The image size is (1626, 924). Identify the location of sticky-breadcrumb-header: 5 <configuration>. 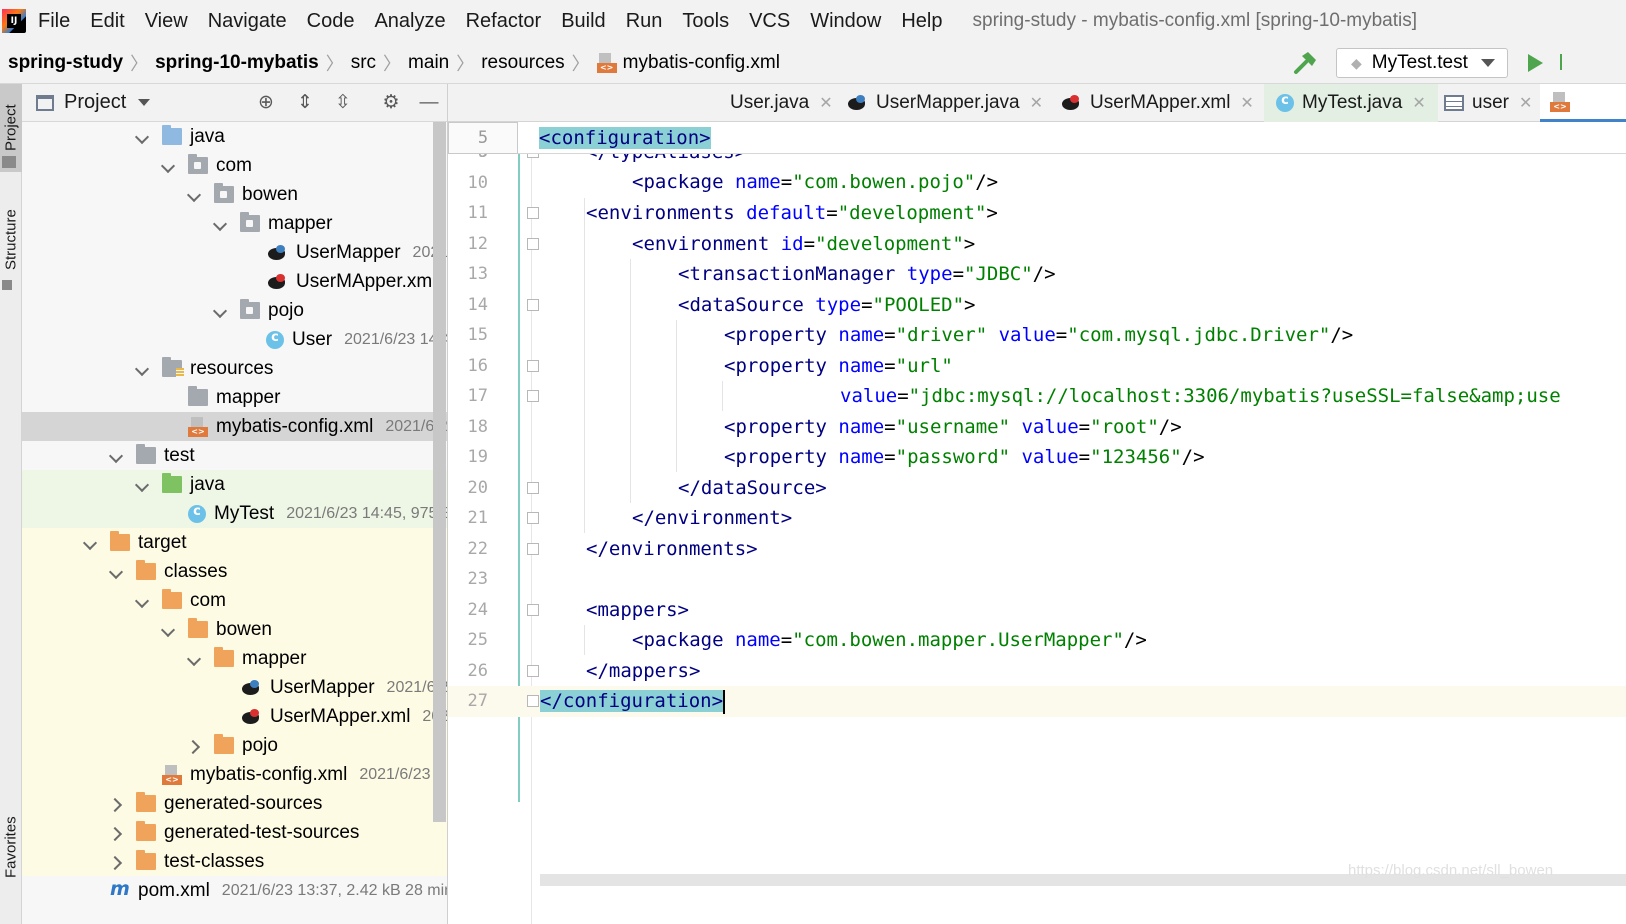
(1037, 138).